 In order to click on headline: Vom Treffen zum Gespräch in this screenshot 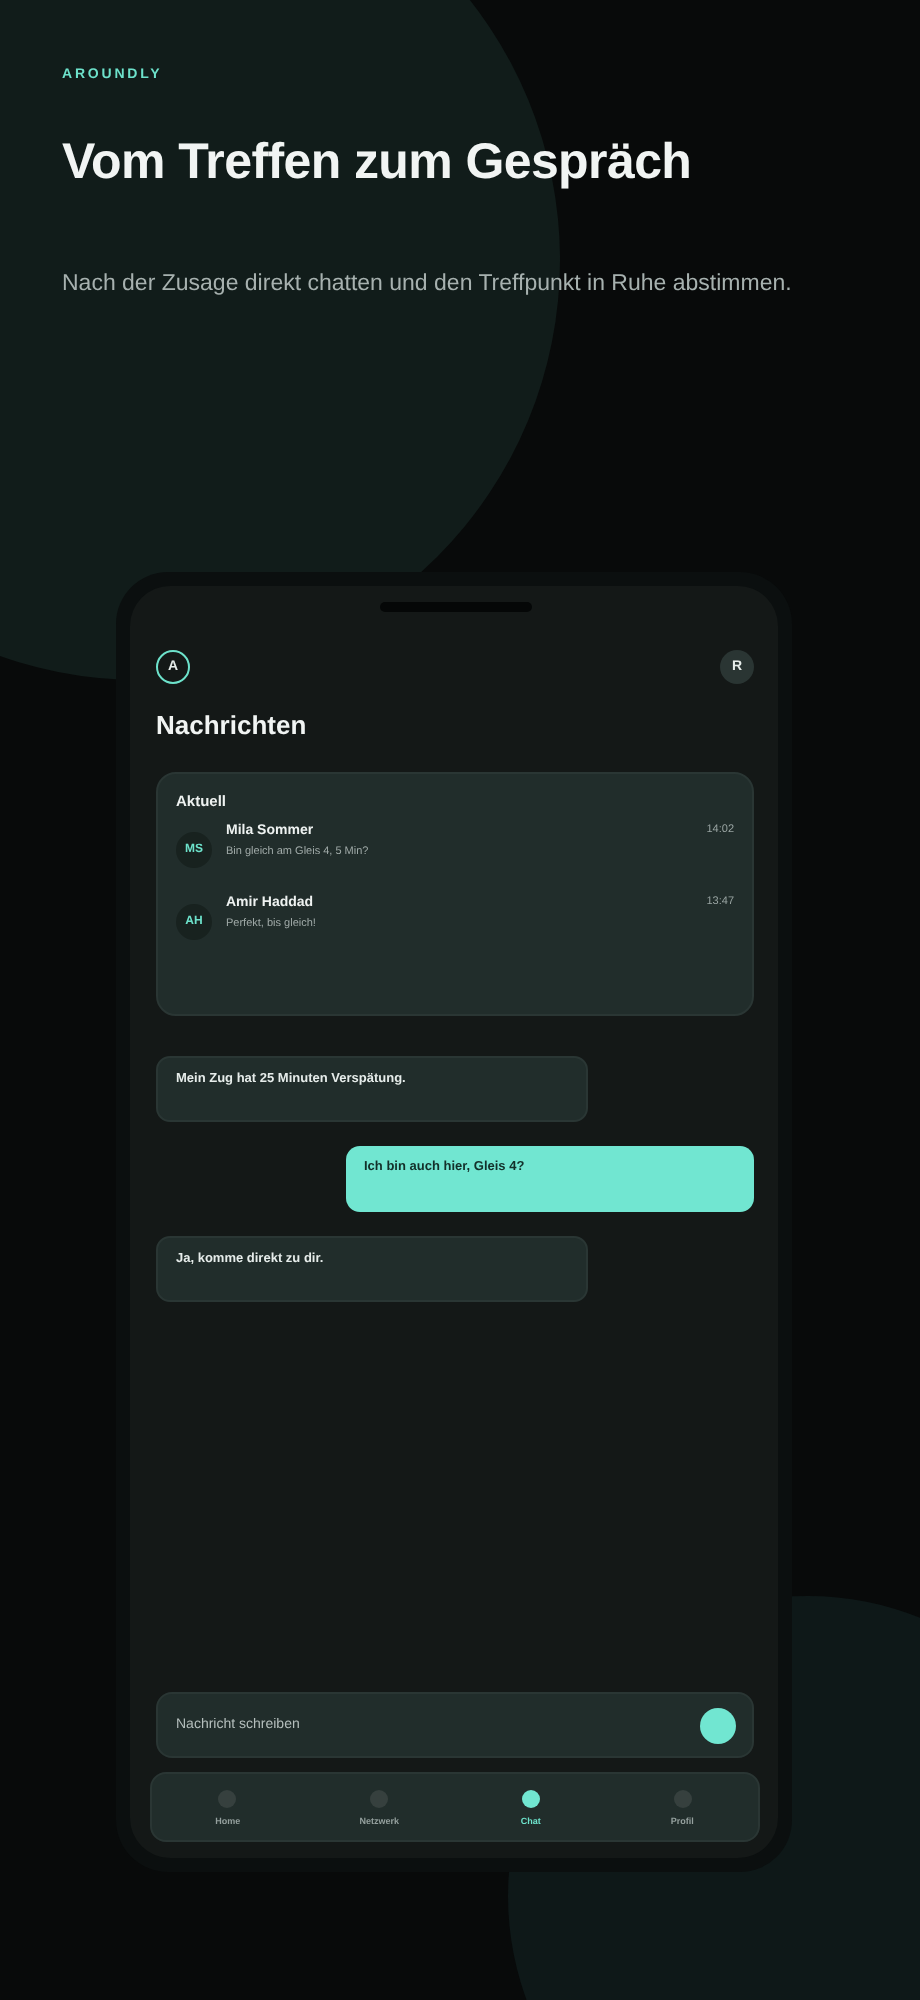, I will do `click(378, 163)`.